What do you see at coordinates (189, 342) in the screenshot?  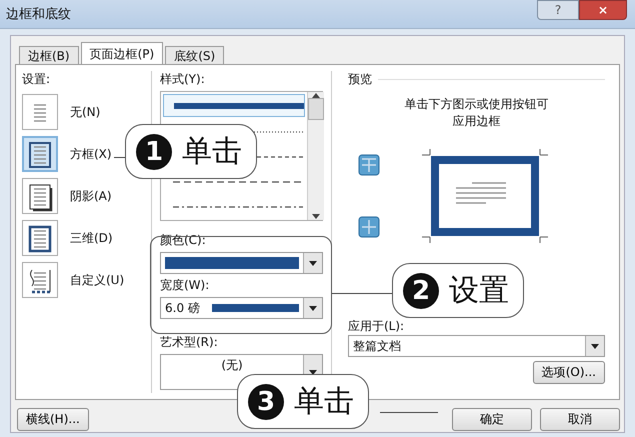 I see `art-label: 艺术型(R):` at bounding box center [189, 342].